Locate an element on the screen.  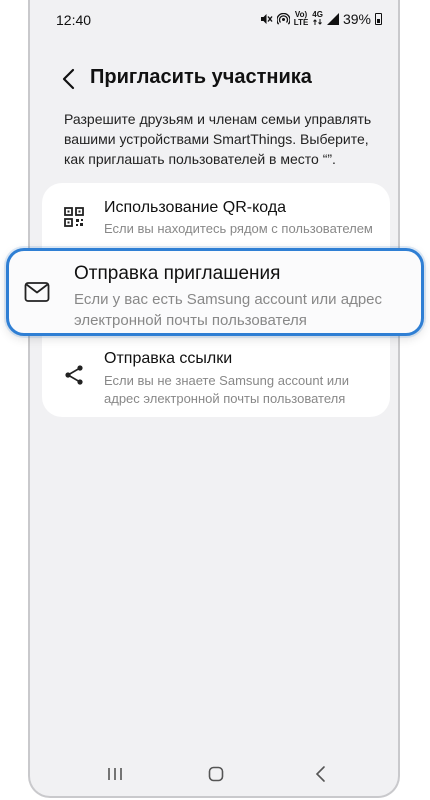
home-icon is located at coordinates (216, 774).